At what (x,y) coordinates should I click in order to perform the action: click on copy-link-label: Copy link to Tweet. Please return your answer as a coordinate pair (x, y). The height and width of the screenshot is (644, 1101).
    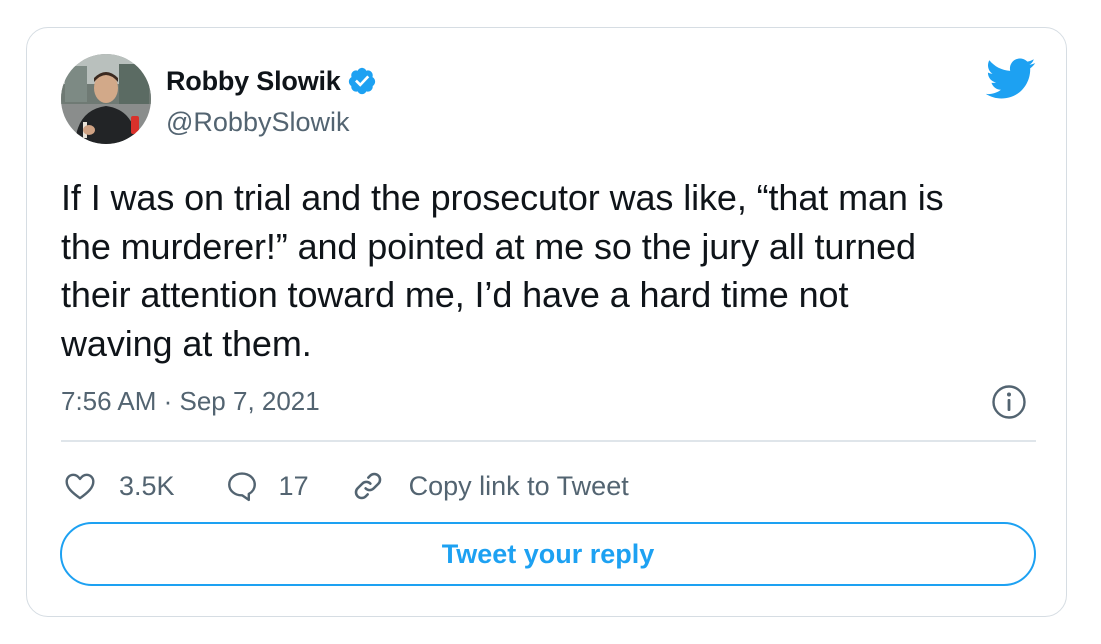
    Looking at the image, I should click on (518, 485).